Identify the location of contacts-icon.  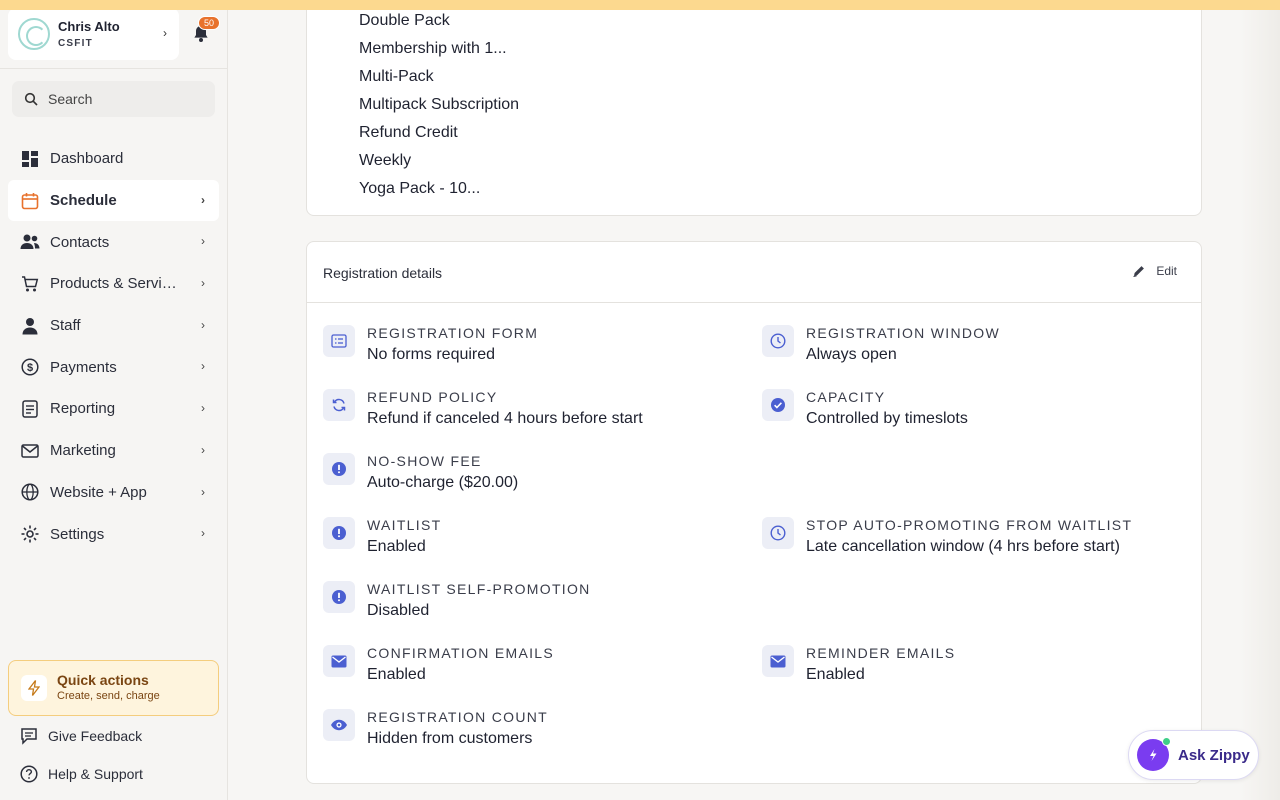
(30, 242).